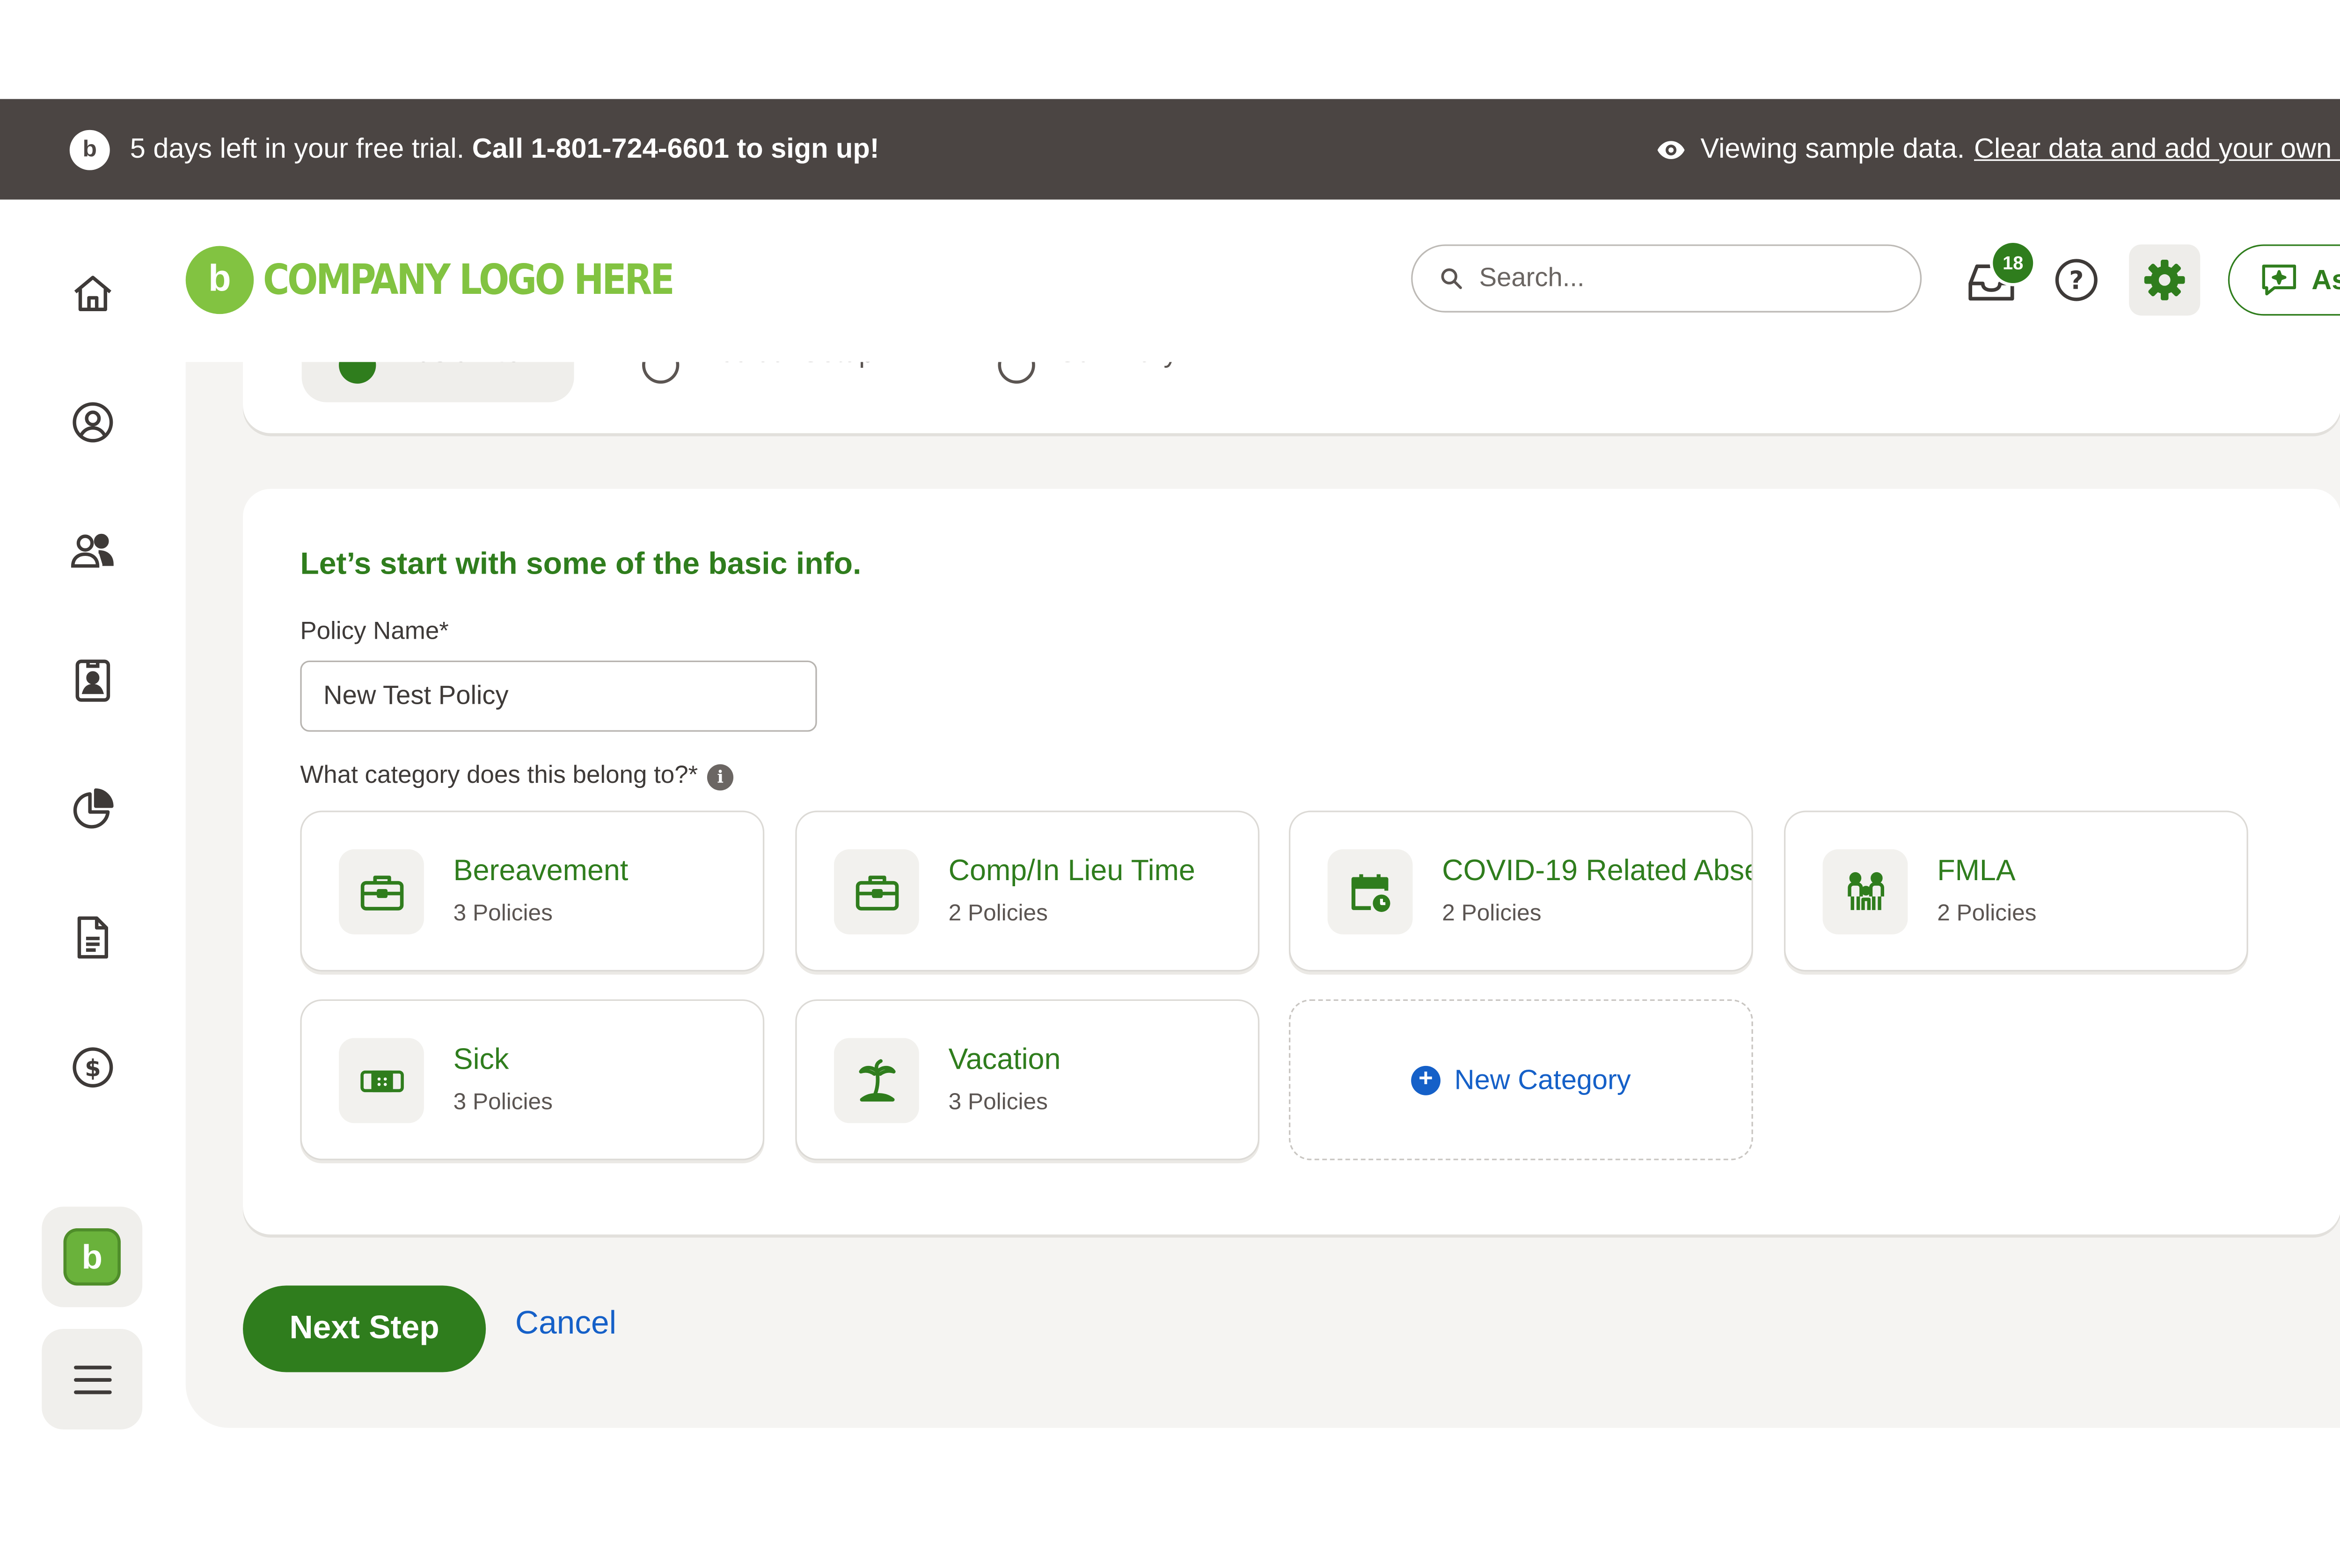 Image resolution: width=2340 pixels, height=1568 pixels. I want to click on home-icon, so click(93, 294).